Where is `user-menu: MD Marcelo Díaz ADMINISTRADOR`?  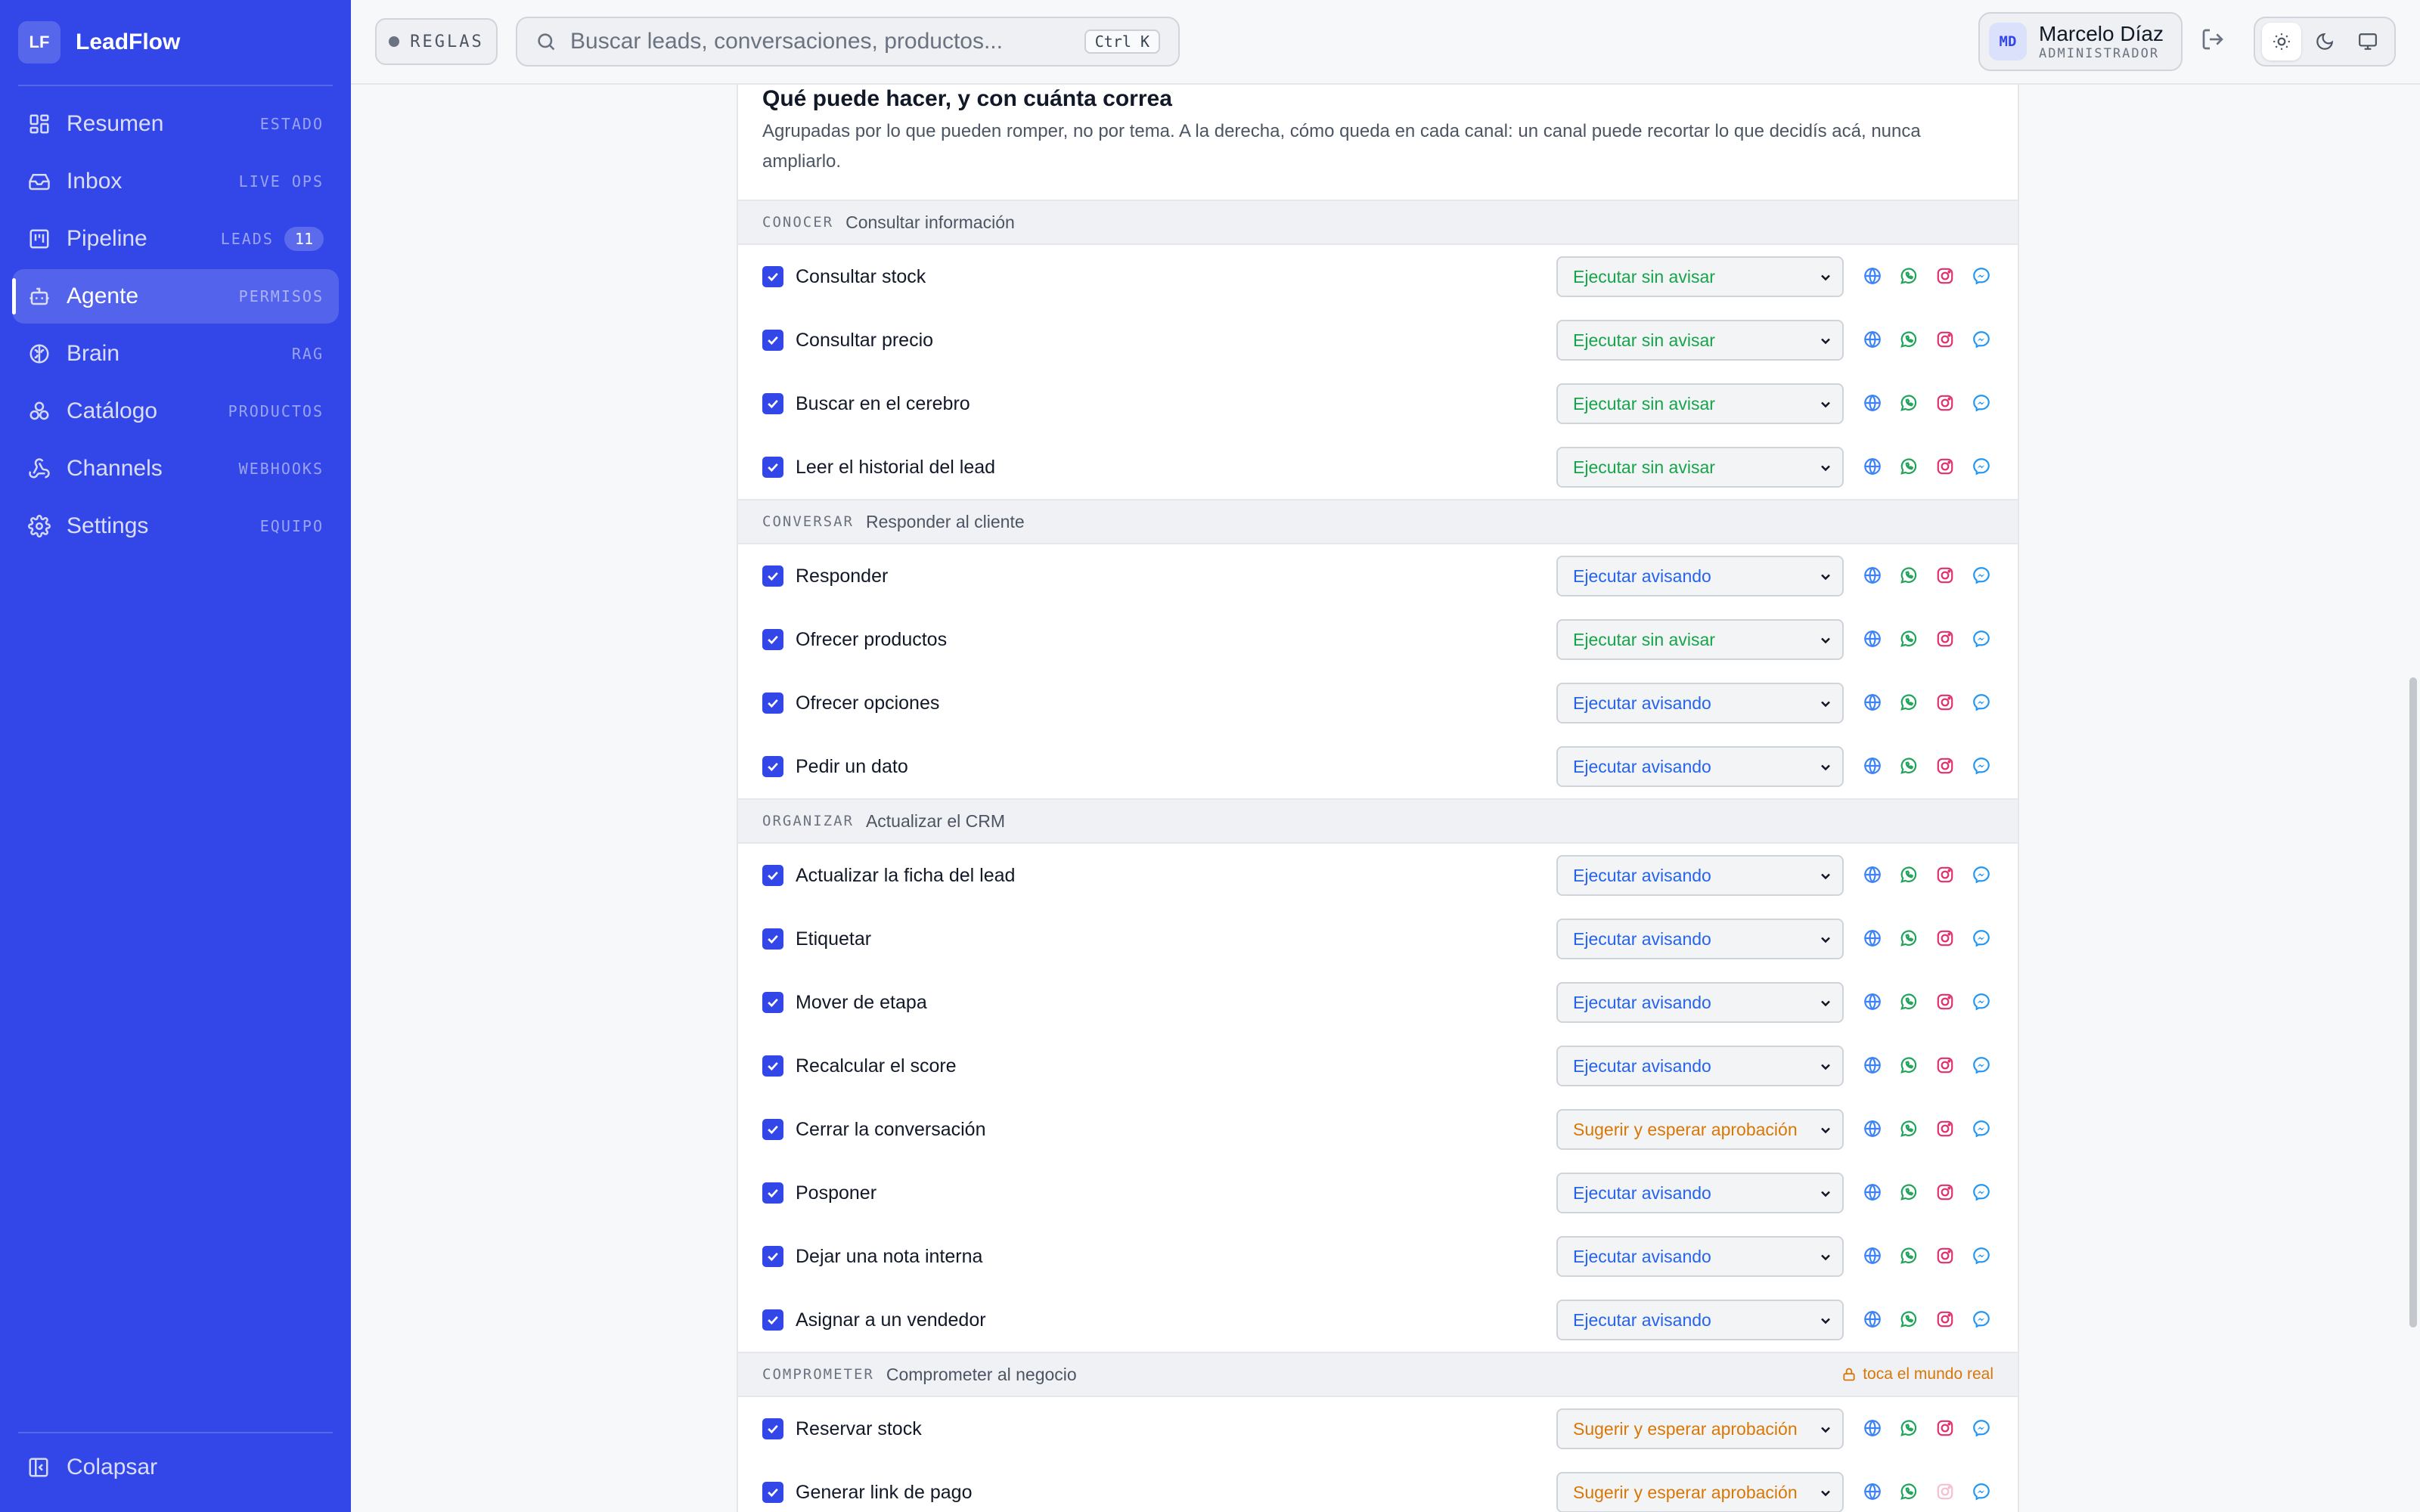
user-menu: MD Marcelo Díaz ADMINISTRADOR is located at coordinates (2080, 42).